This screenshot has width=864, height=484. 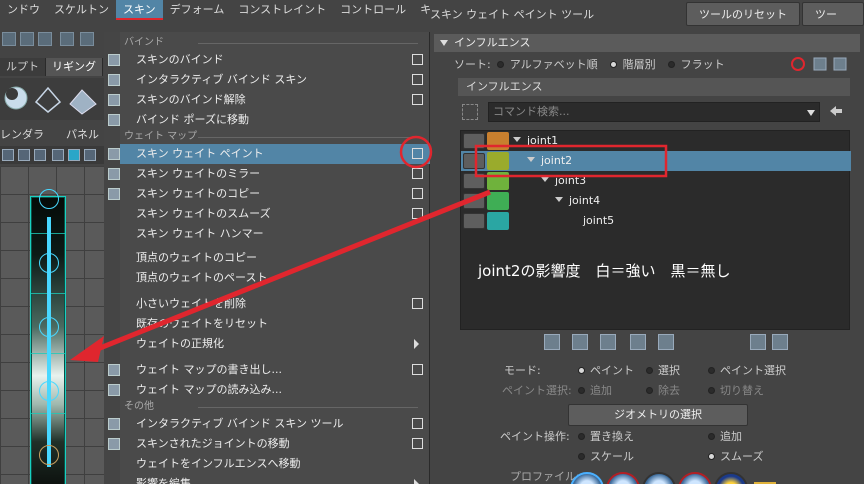 What do you see at coordinates (269, 444) in the screenshot?
I see `menu-item-move-skinned-joints: スキンされたジョイントの移動` at bounding box center [269, 444].